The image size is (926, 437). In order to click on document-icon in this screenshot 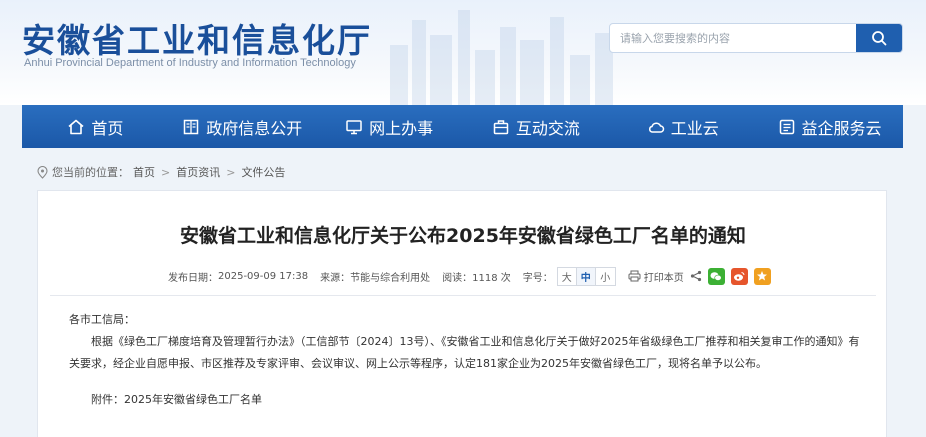, I will do `click(191, 126)`.